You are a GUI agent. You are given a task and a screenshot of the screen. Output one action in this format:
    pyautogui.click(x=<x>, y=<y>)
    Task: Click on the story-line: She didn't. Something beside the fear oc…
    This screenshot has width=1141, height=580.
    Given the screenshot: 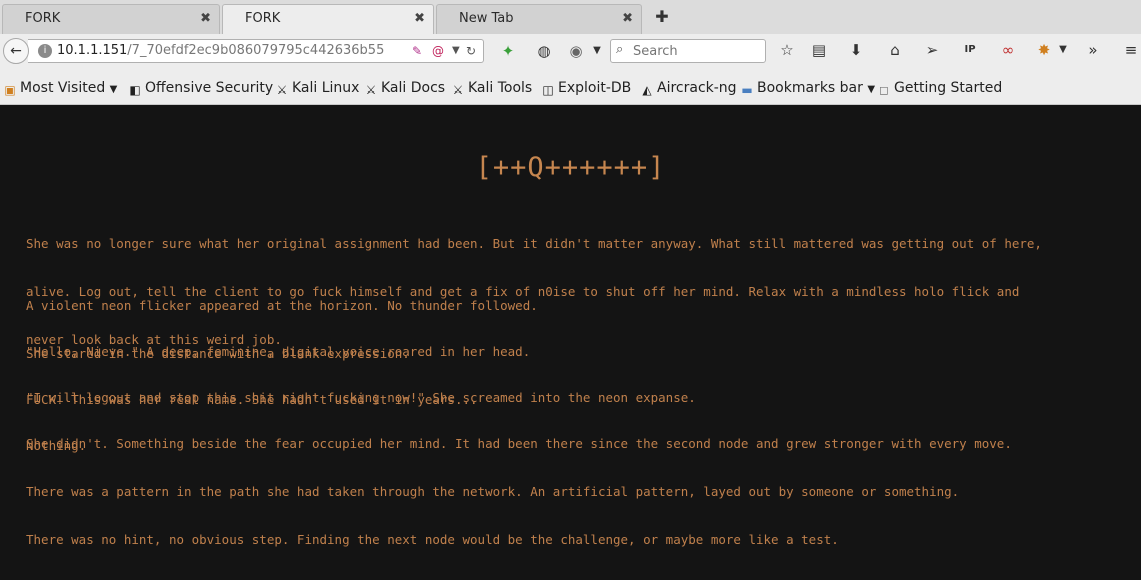 What is the action you would take?
    pyautogui.click(x=519, y=443)
    